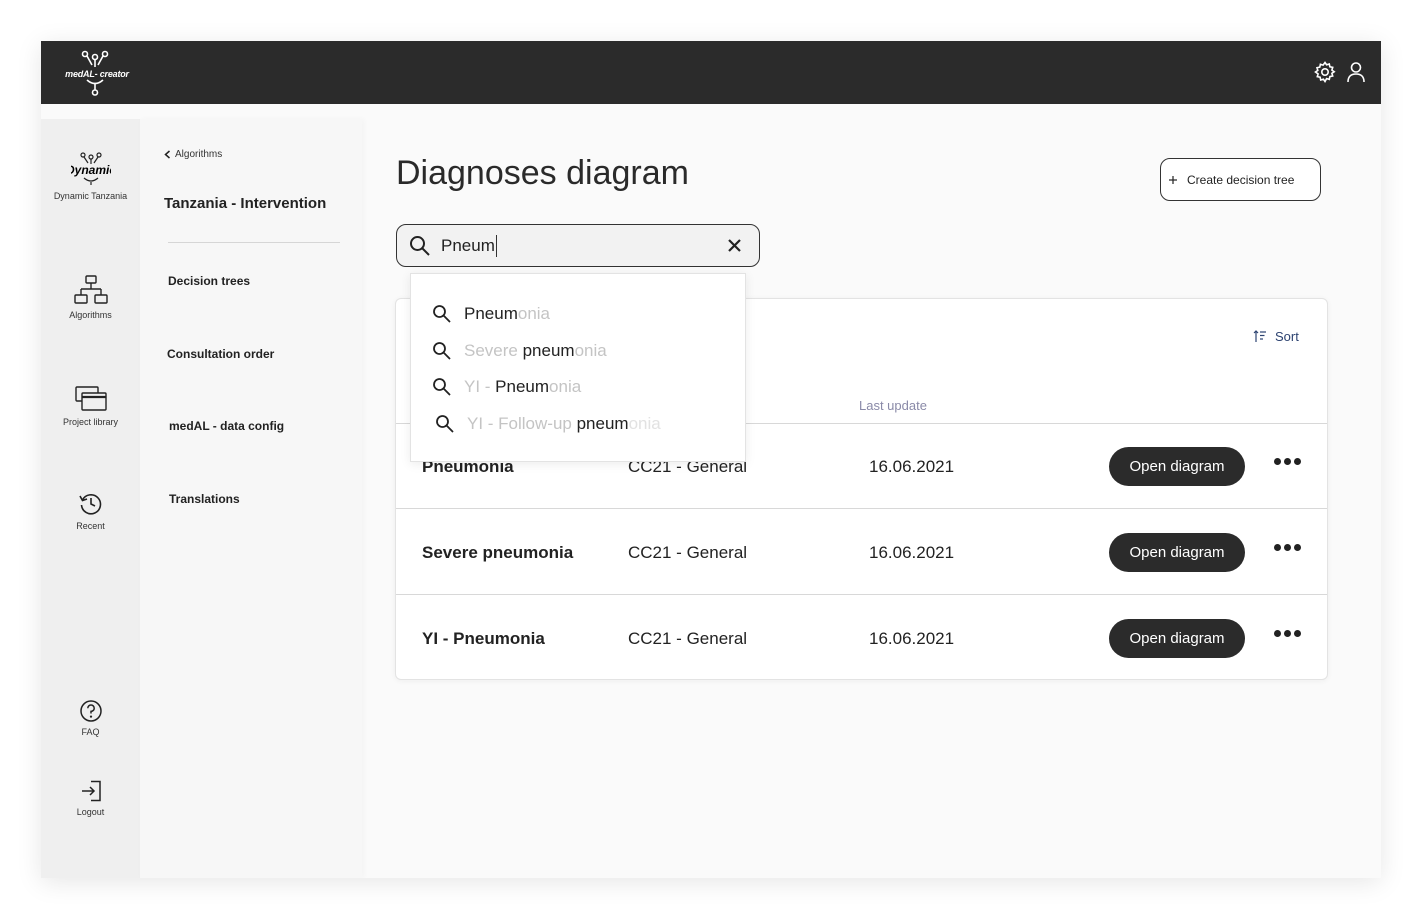 This screenshot has width=1421, height=919. I want to click on project-badge: Dynamic, so click(91, 170).